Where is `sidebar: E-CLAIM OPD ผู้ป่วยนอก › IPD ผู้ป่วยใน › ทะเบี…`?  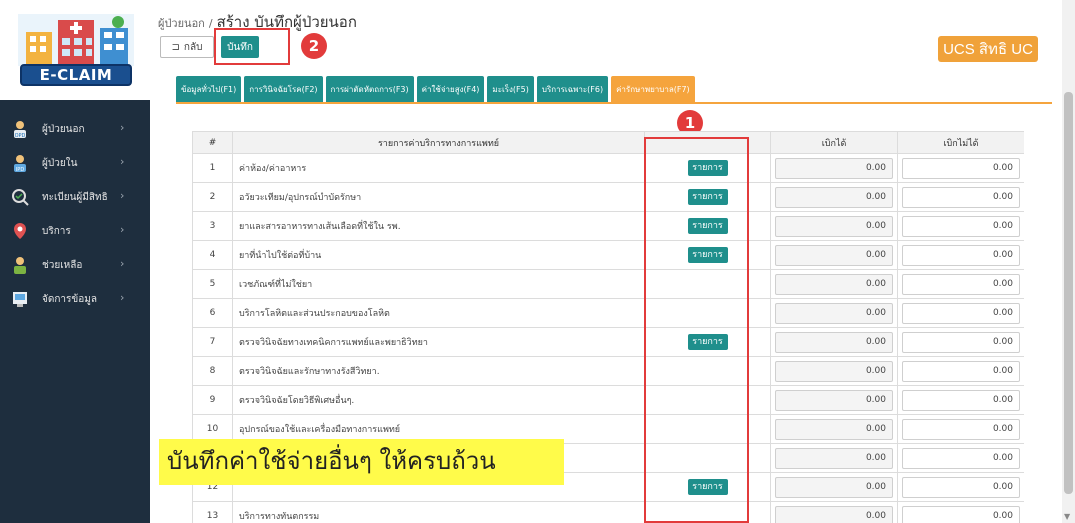 sidebar: E-CLAIM OPD ผู้ป่วยนอก › IPD ผู้ป่วยใน › ทะเบี… is located at coordinates (75, 261).